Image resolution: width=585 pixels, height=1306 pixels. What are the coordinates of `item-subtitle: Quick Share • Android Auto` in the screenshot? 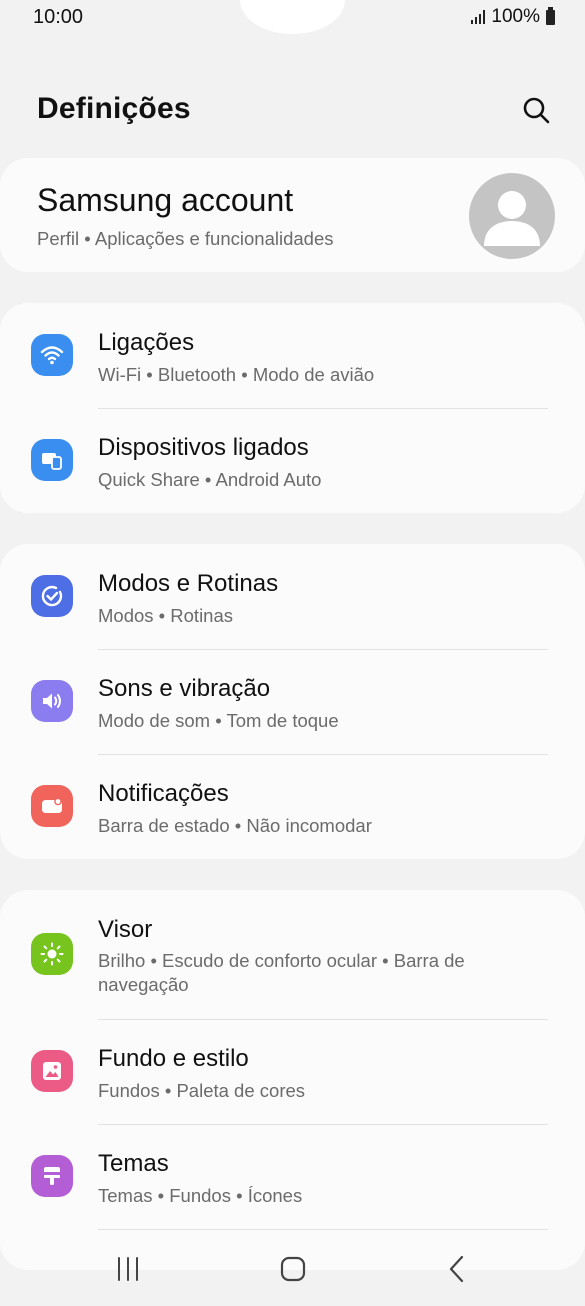 It's located at (210, 479).